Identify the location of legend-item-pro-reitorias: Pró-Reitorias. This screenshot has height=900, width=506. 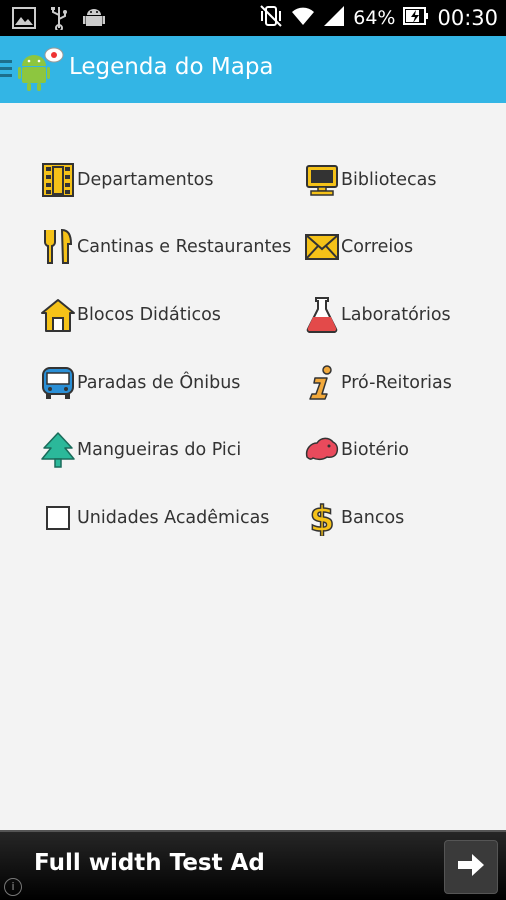
(378, 383).